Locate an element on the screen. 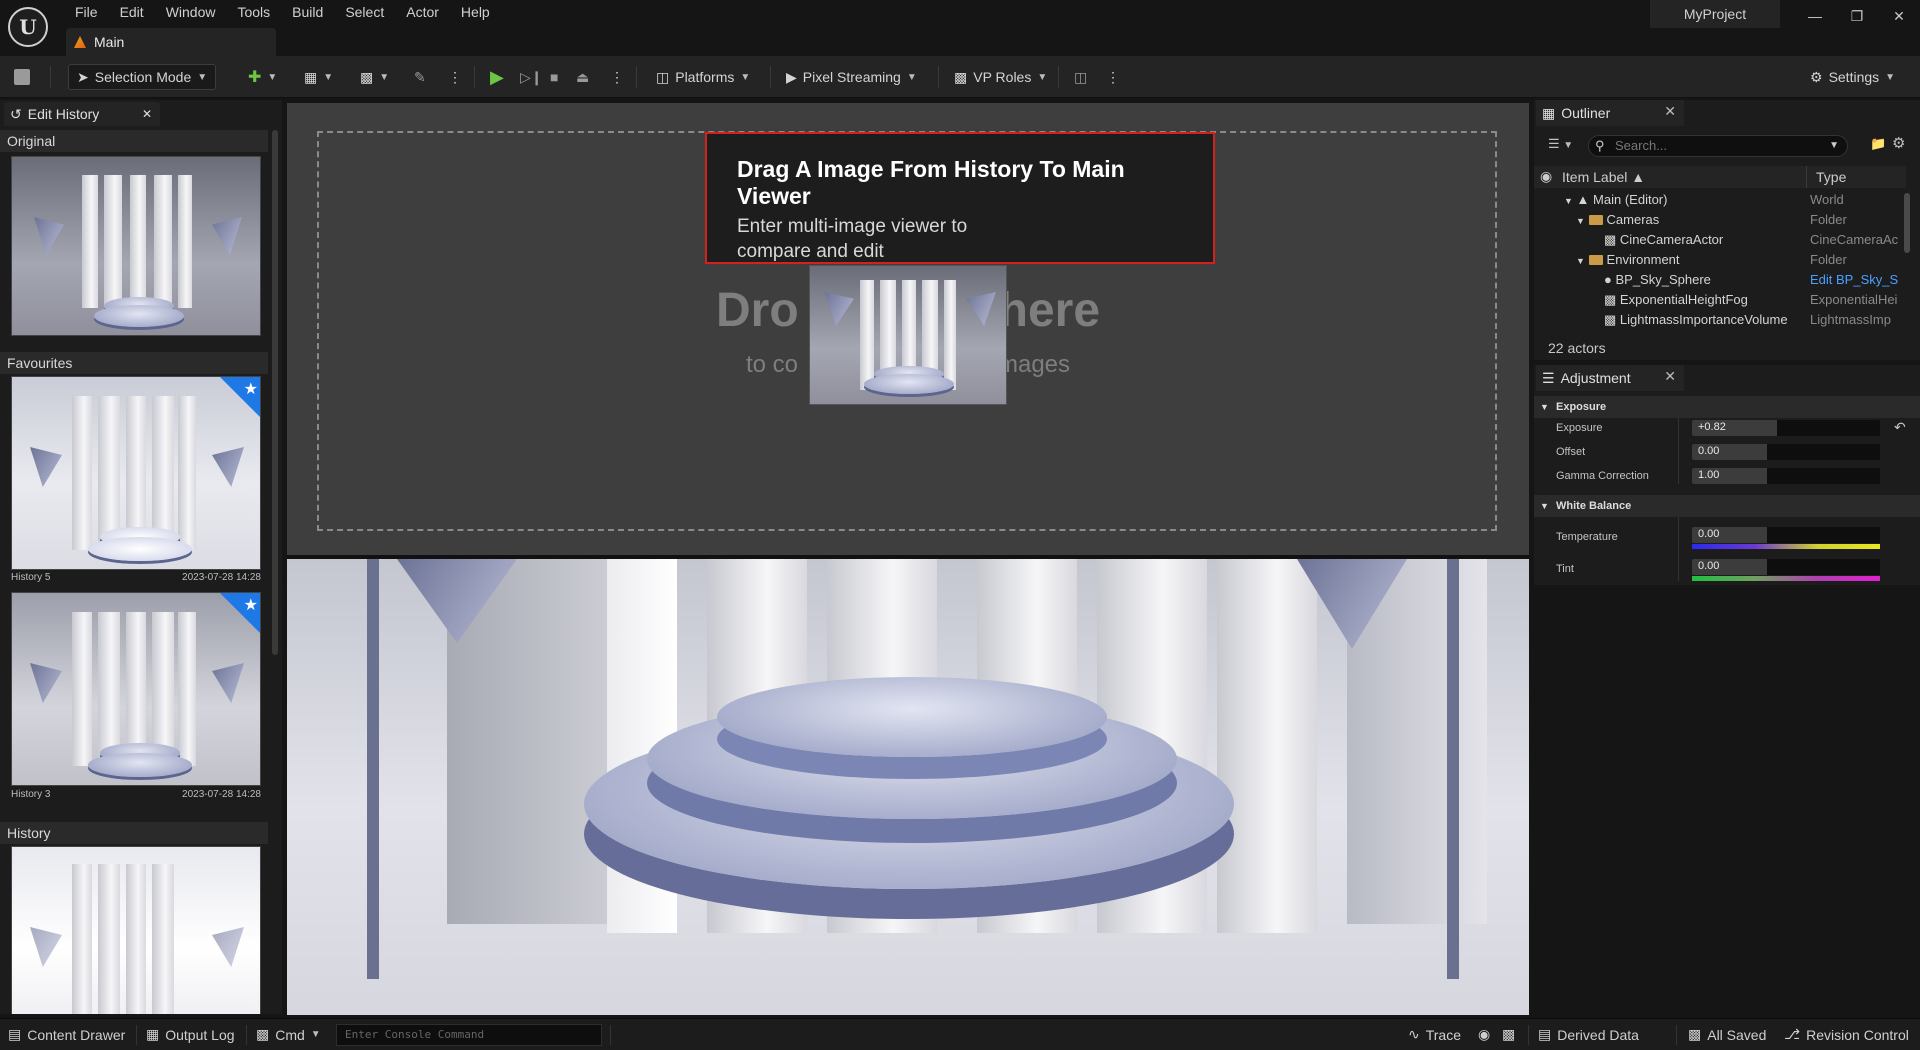 The height and width of the screenshot is (1050, 1920). close-window-button: ✕ is located at coordinates (1899, 16).